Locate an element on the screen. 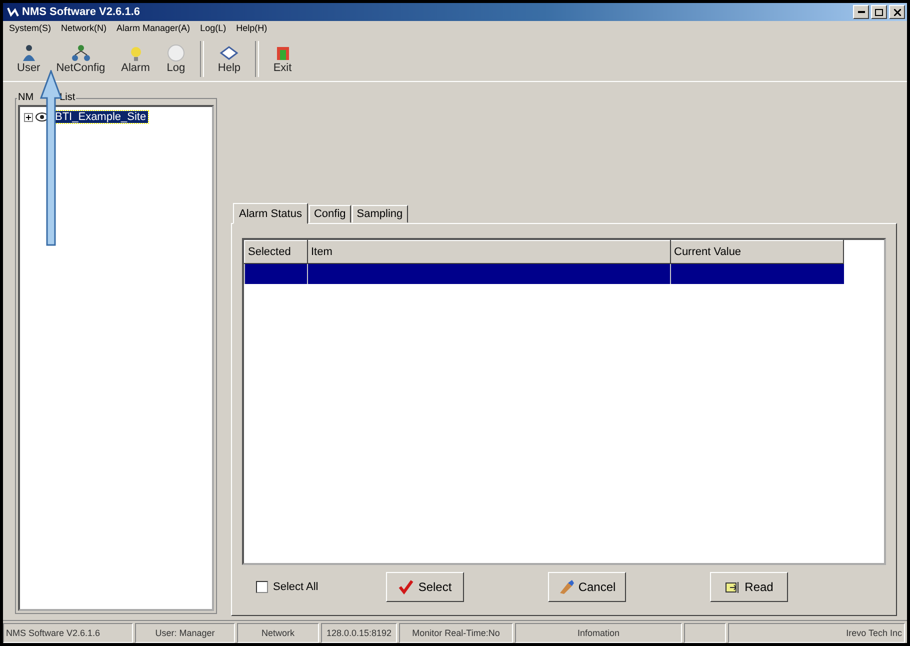  column-header: Current Value is located at coordinates (757, 252).